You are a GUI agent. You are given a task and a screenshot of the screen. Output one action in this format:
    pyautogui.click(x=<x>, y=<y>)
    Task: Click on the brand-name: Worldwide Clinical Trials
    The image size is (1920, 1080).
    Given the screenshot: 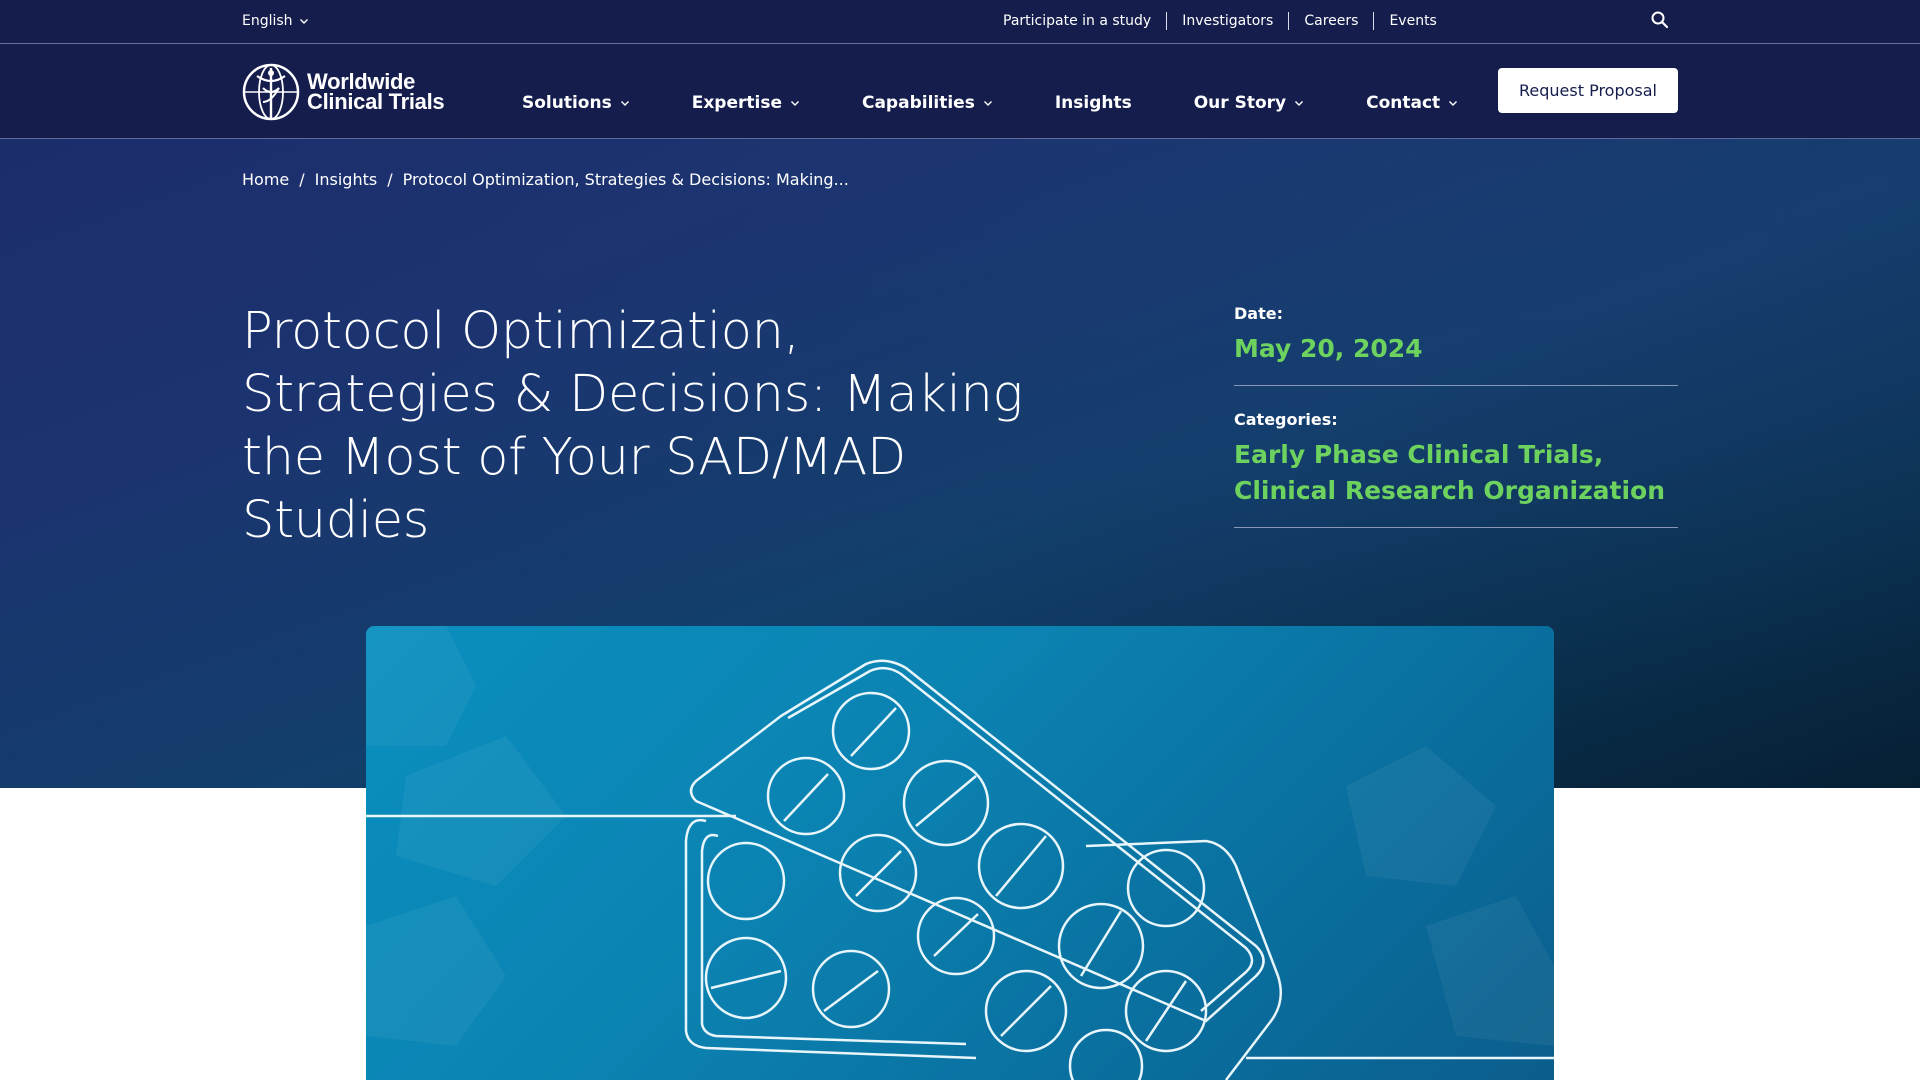 What is the action you would take?
    pyautogui.click(x=376, y=92)
    